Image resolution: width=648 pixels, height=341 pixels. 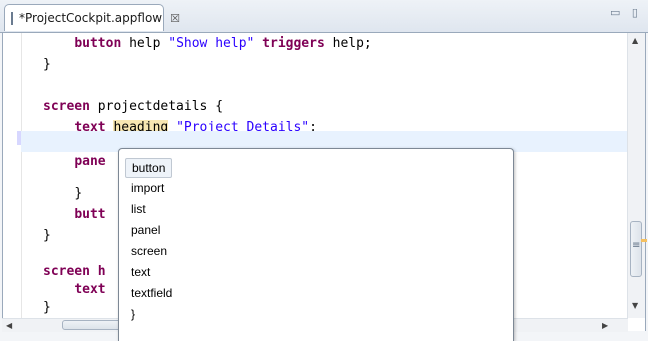 What do you see at coordinates (138, 209) in the screenshot?
I see `completion-item: list` at bounding box center [138, 209].